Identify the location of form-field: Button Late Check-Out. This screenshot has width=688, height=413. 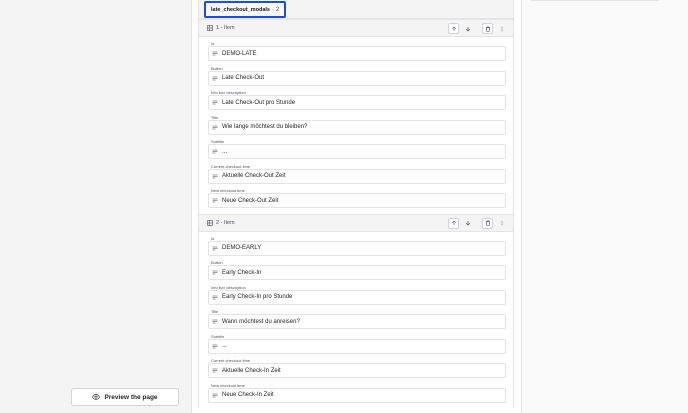
(356, 77).